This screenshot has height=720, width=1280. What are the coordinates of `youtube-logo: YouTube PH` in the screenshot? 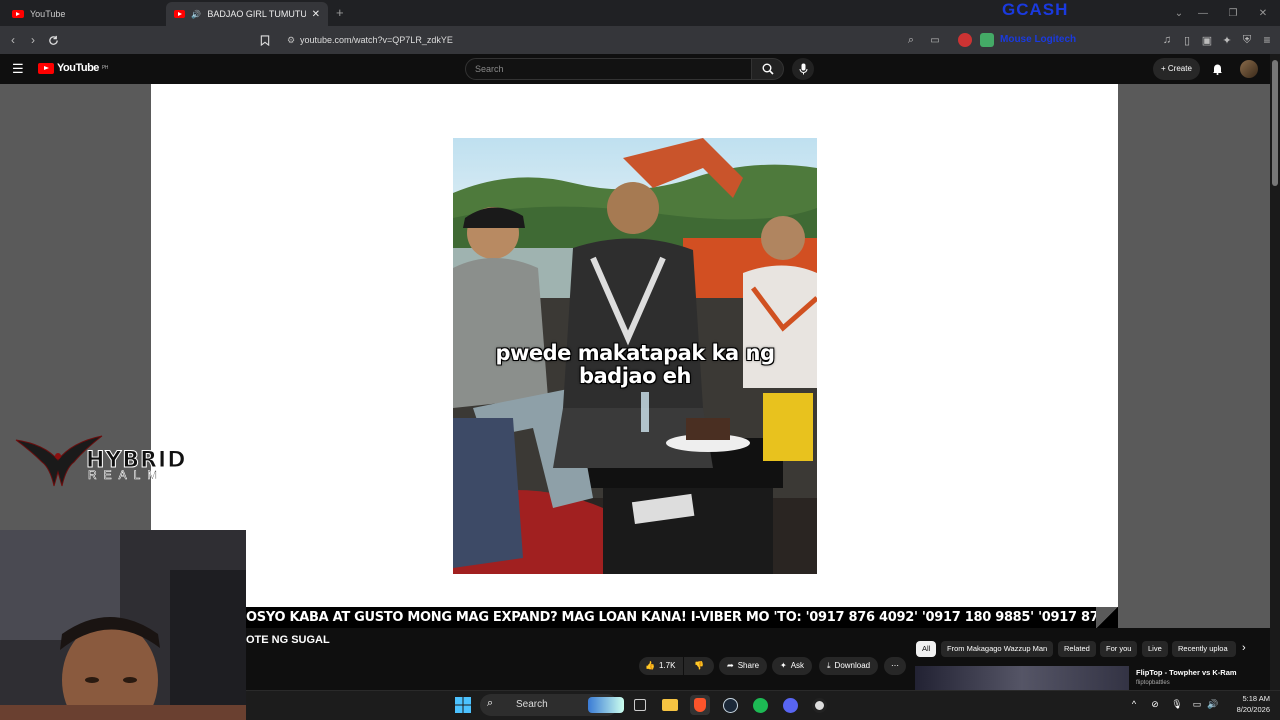 It's located at (73, 68).